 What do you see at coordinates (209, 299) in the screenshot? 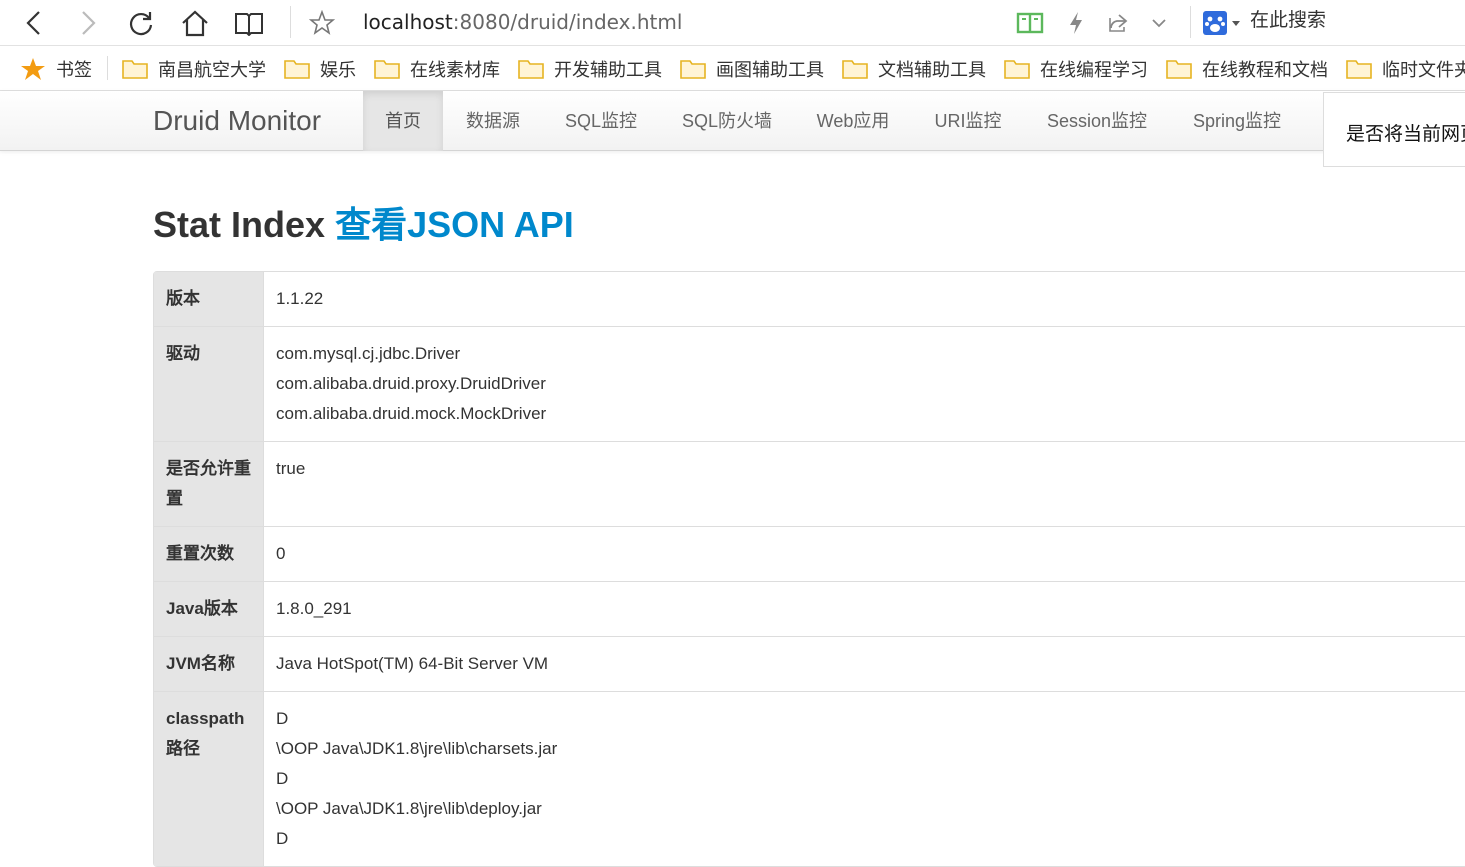
I see `row-key: 版本` at bounding box center [209, 299].